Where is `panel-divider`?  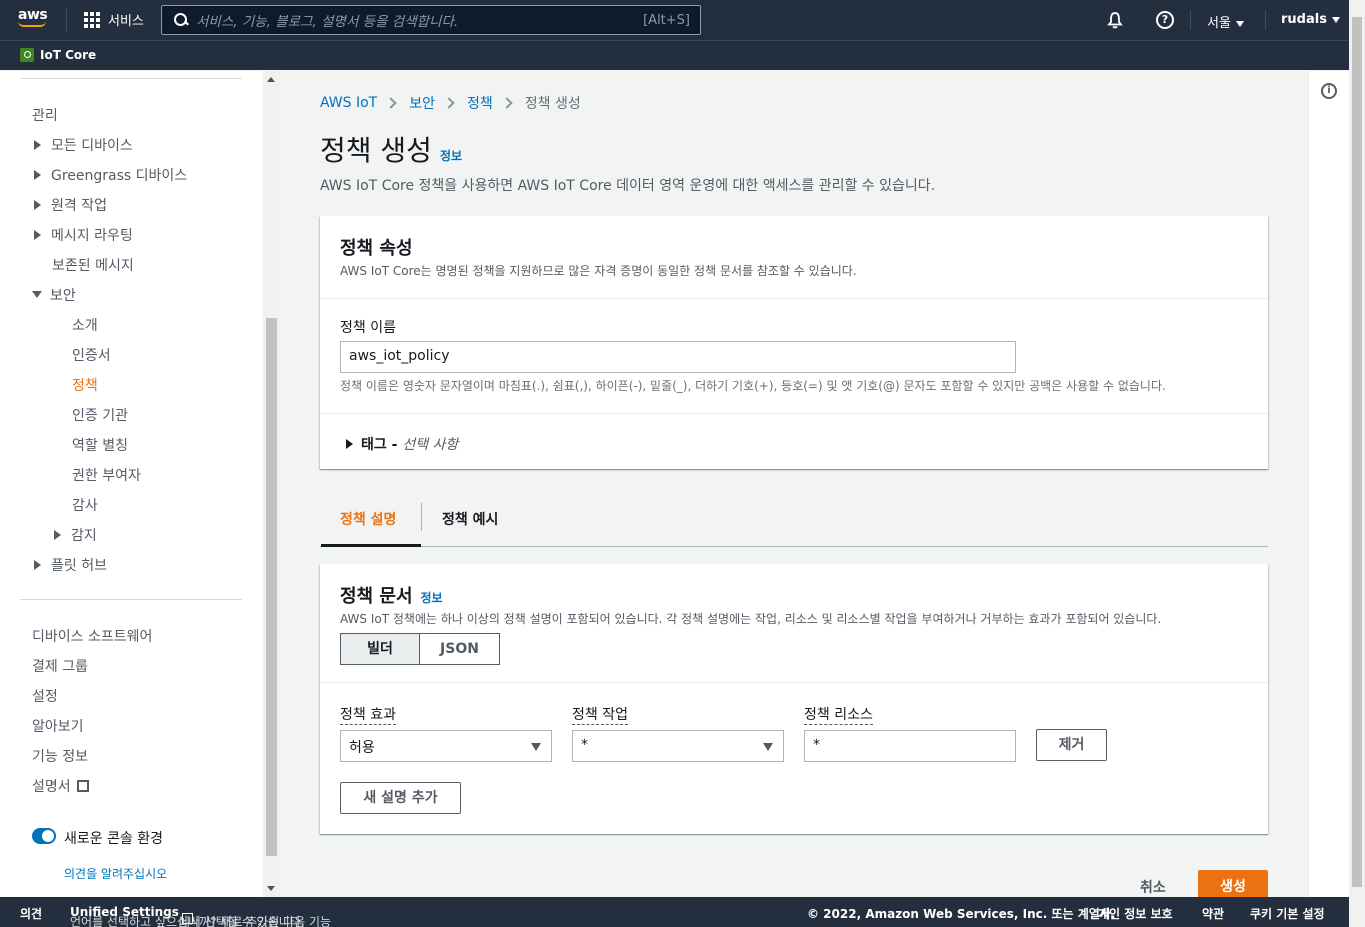
panel-divider is located at coordinates (794, 682).